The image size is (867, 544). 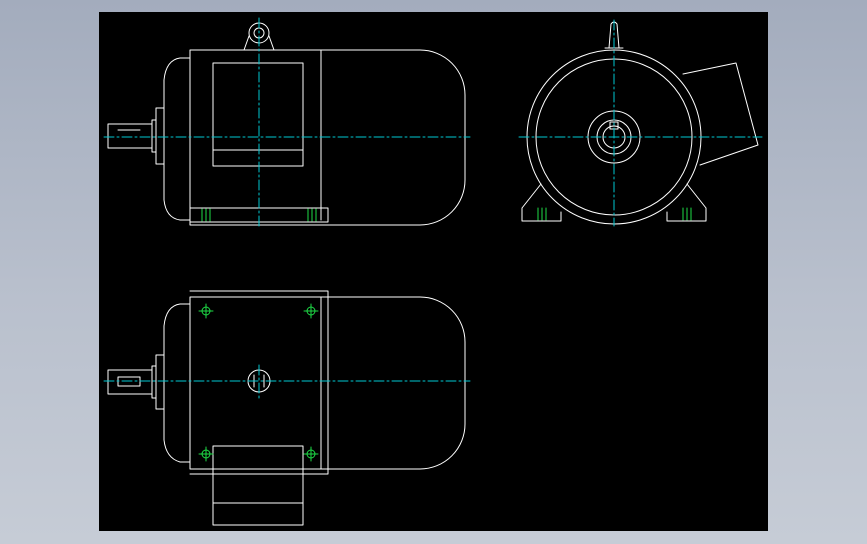 What do you see at coordinates (206, 215) in the screenshot?
I see `bolt-front-left` at bounding box center [206, 215].